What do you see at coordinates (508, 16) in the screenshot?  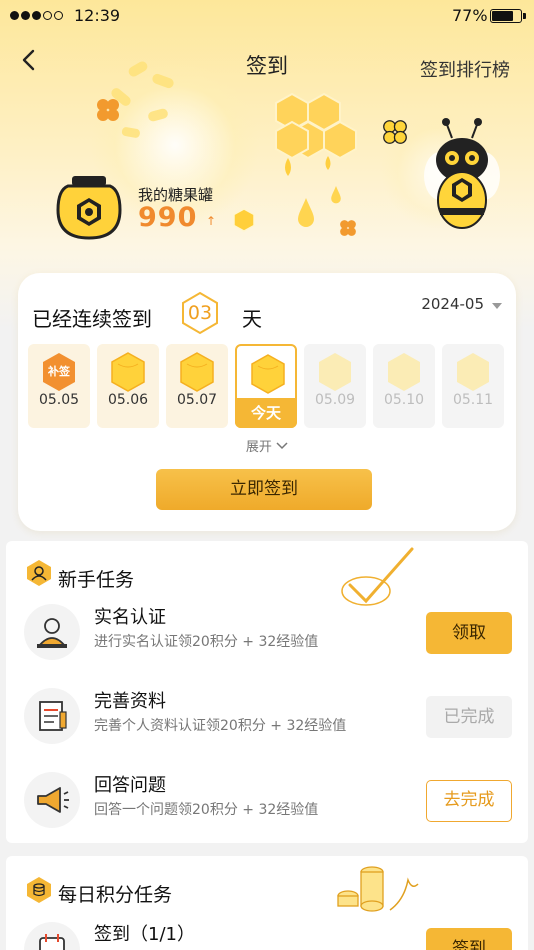 I see `battery-icon` at bounding box center [508, 16].